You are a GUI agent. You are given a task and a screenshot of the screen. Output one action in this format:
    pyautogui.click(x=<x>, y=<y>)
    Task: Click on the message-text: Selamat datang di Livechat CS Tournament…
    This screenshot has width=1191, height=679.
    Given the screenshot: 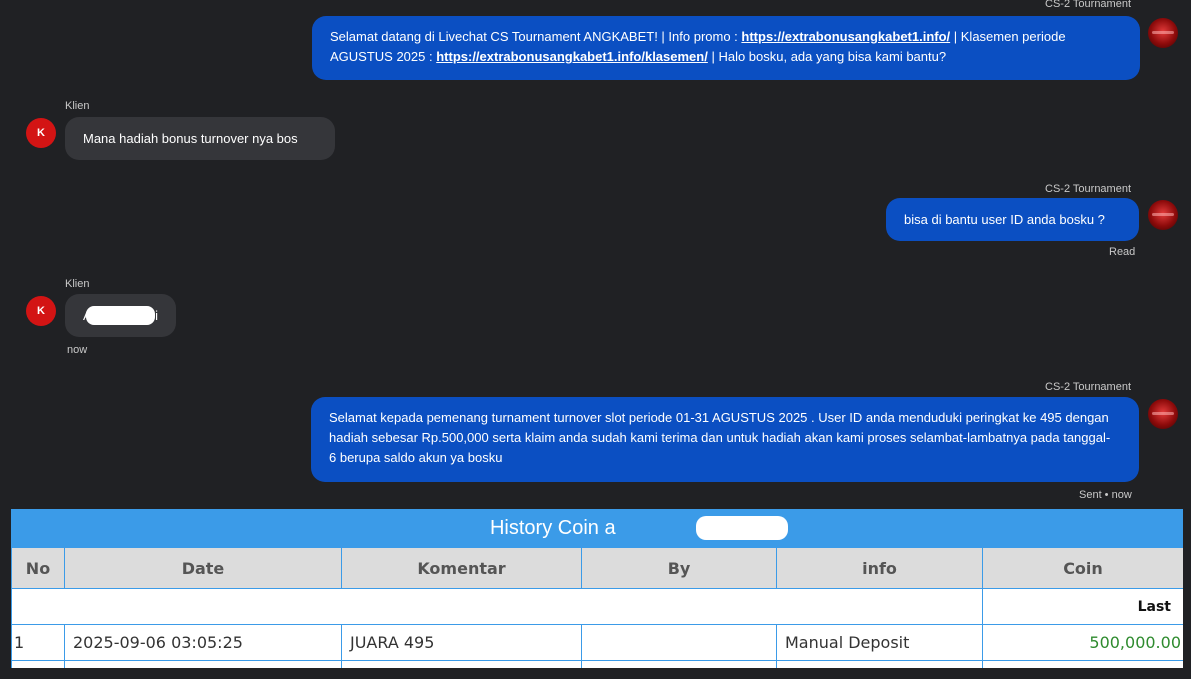 What is the action you would take?
    pyautogui.click(x=536, y=36)
    